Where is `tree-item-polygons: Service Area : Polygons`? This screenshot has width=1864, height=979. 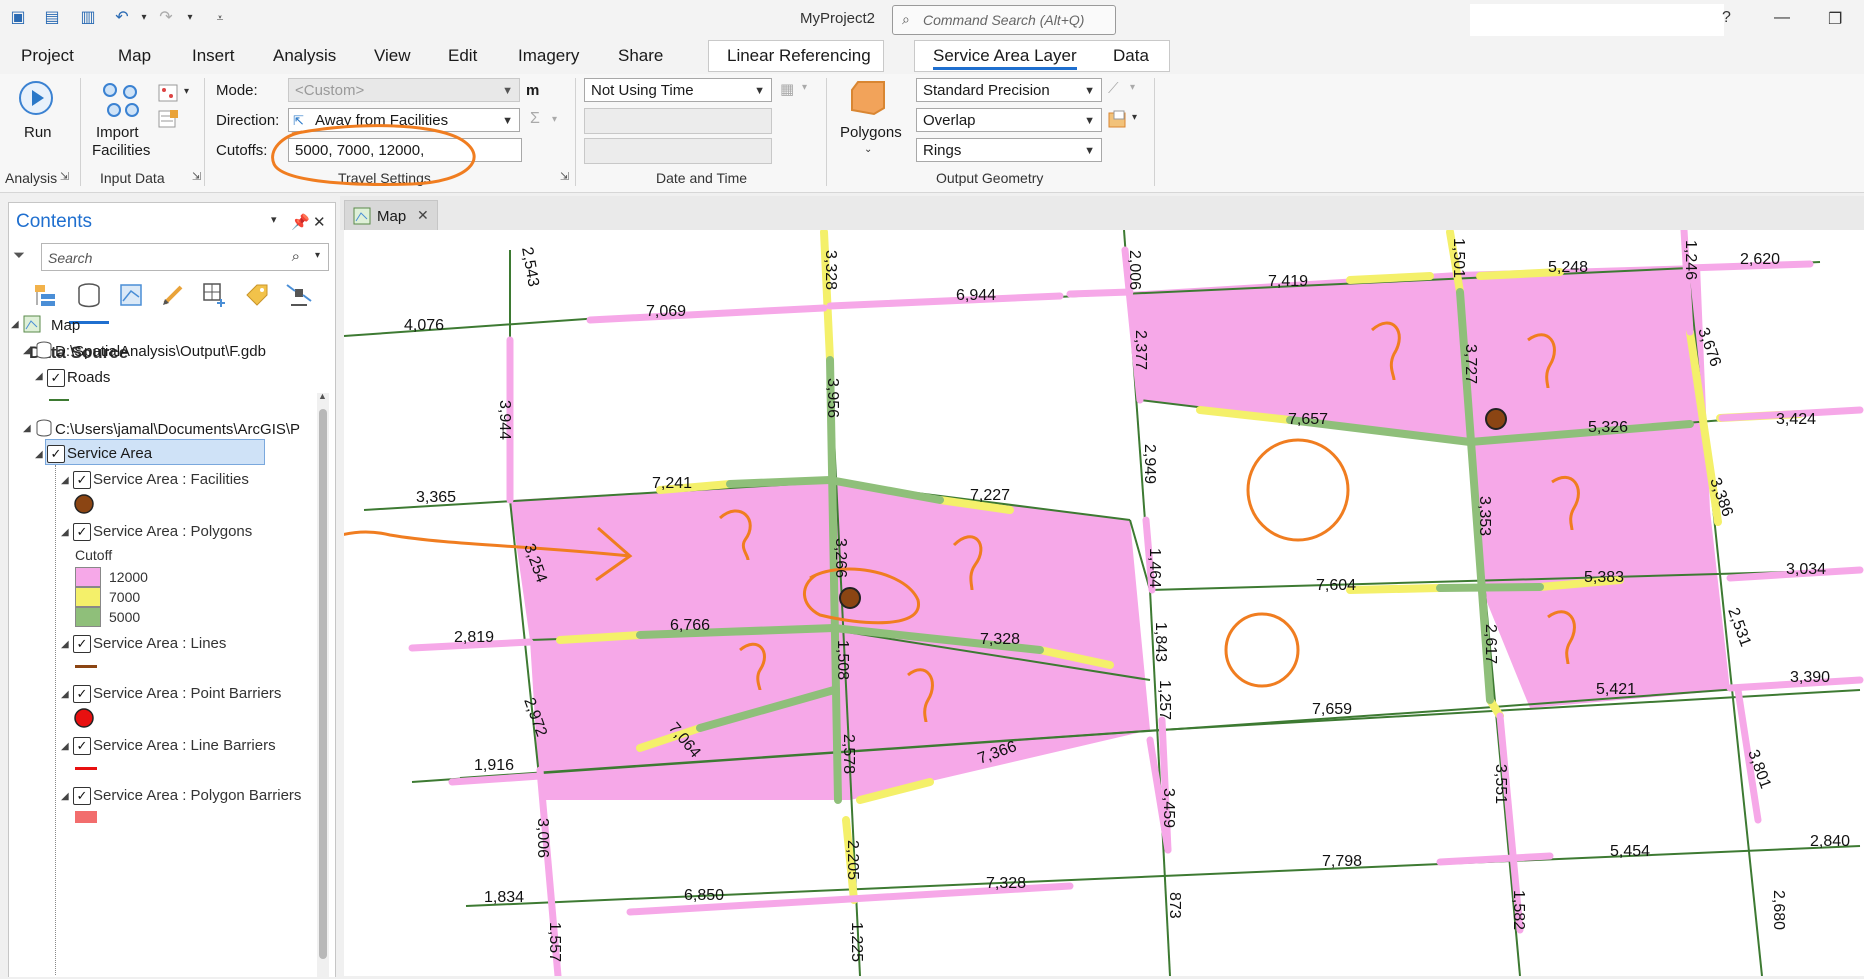 tree-item-polygons: Service Area : Polygons is located at coordinates (172, 531).